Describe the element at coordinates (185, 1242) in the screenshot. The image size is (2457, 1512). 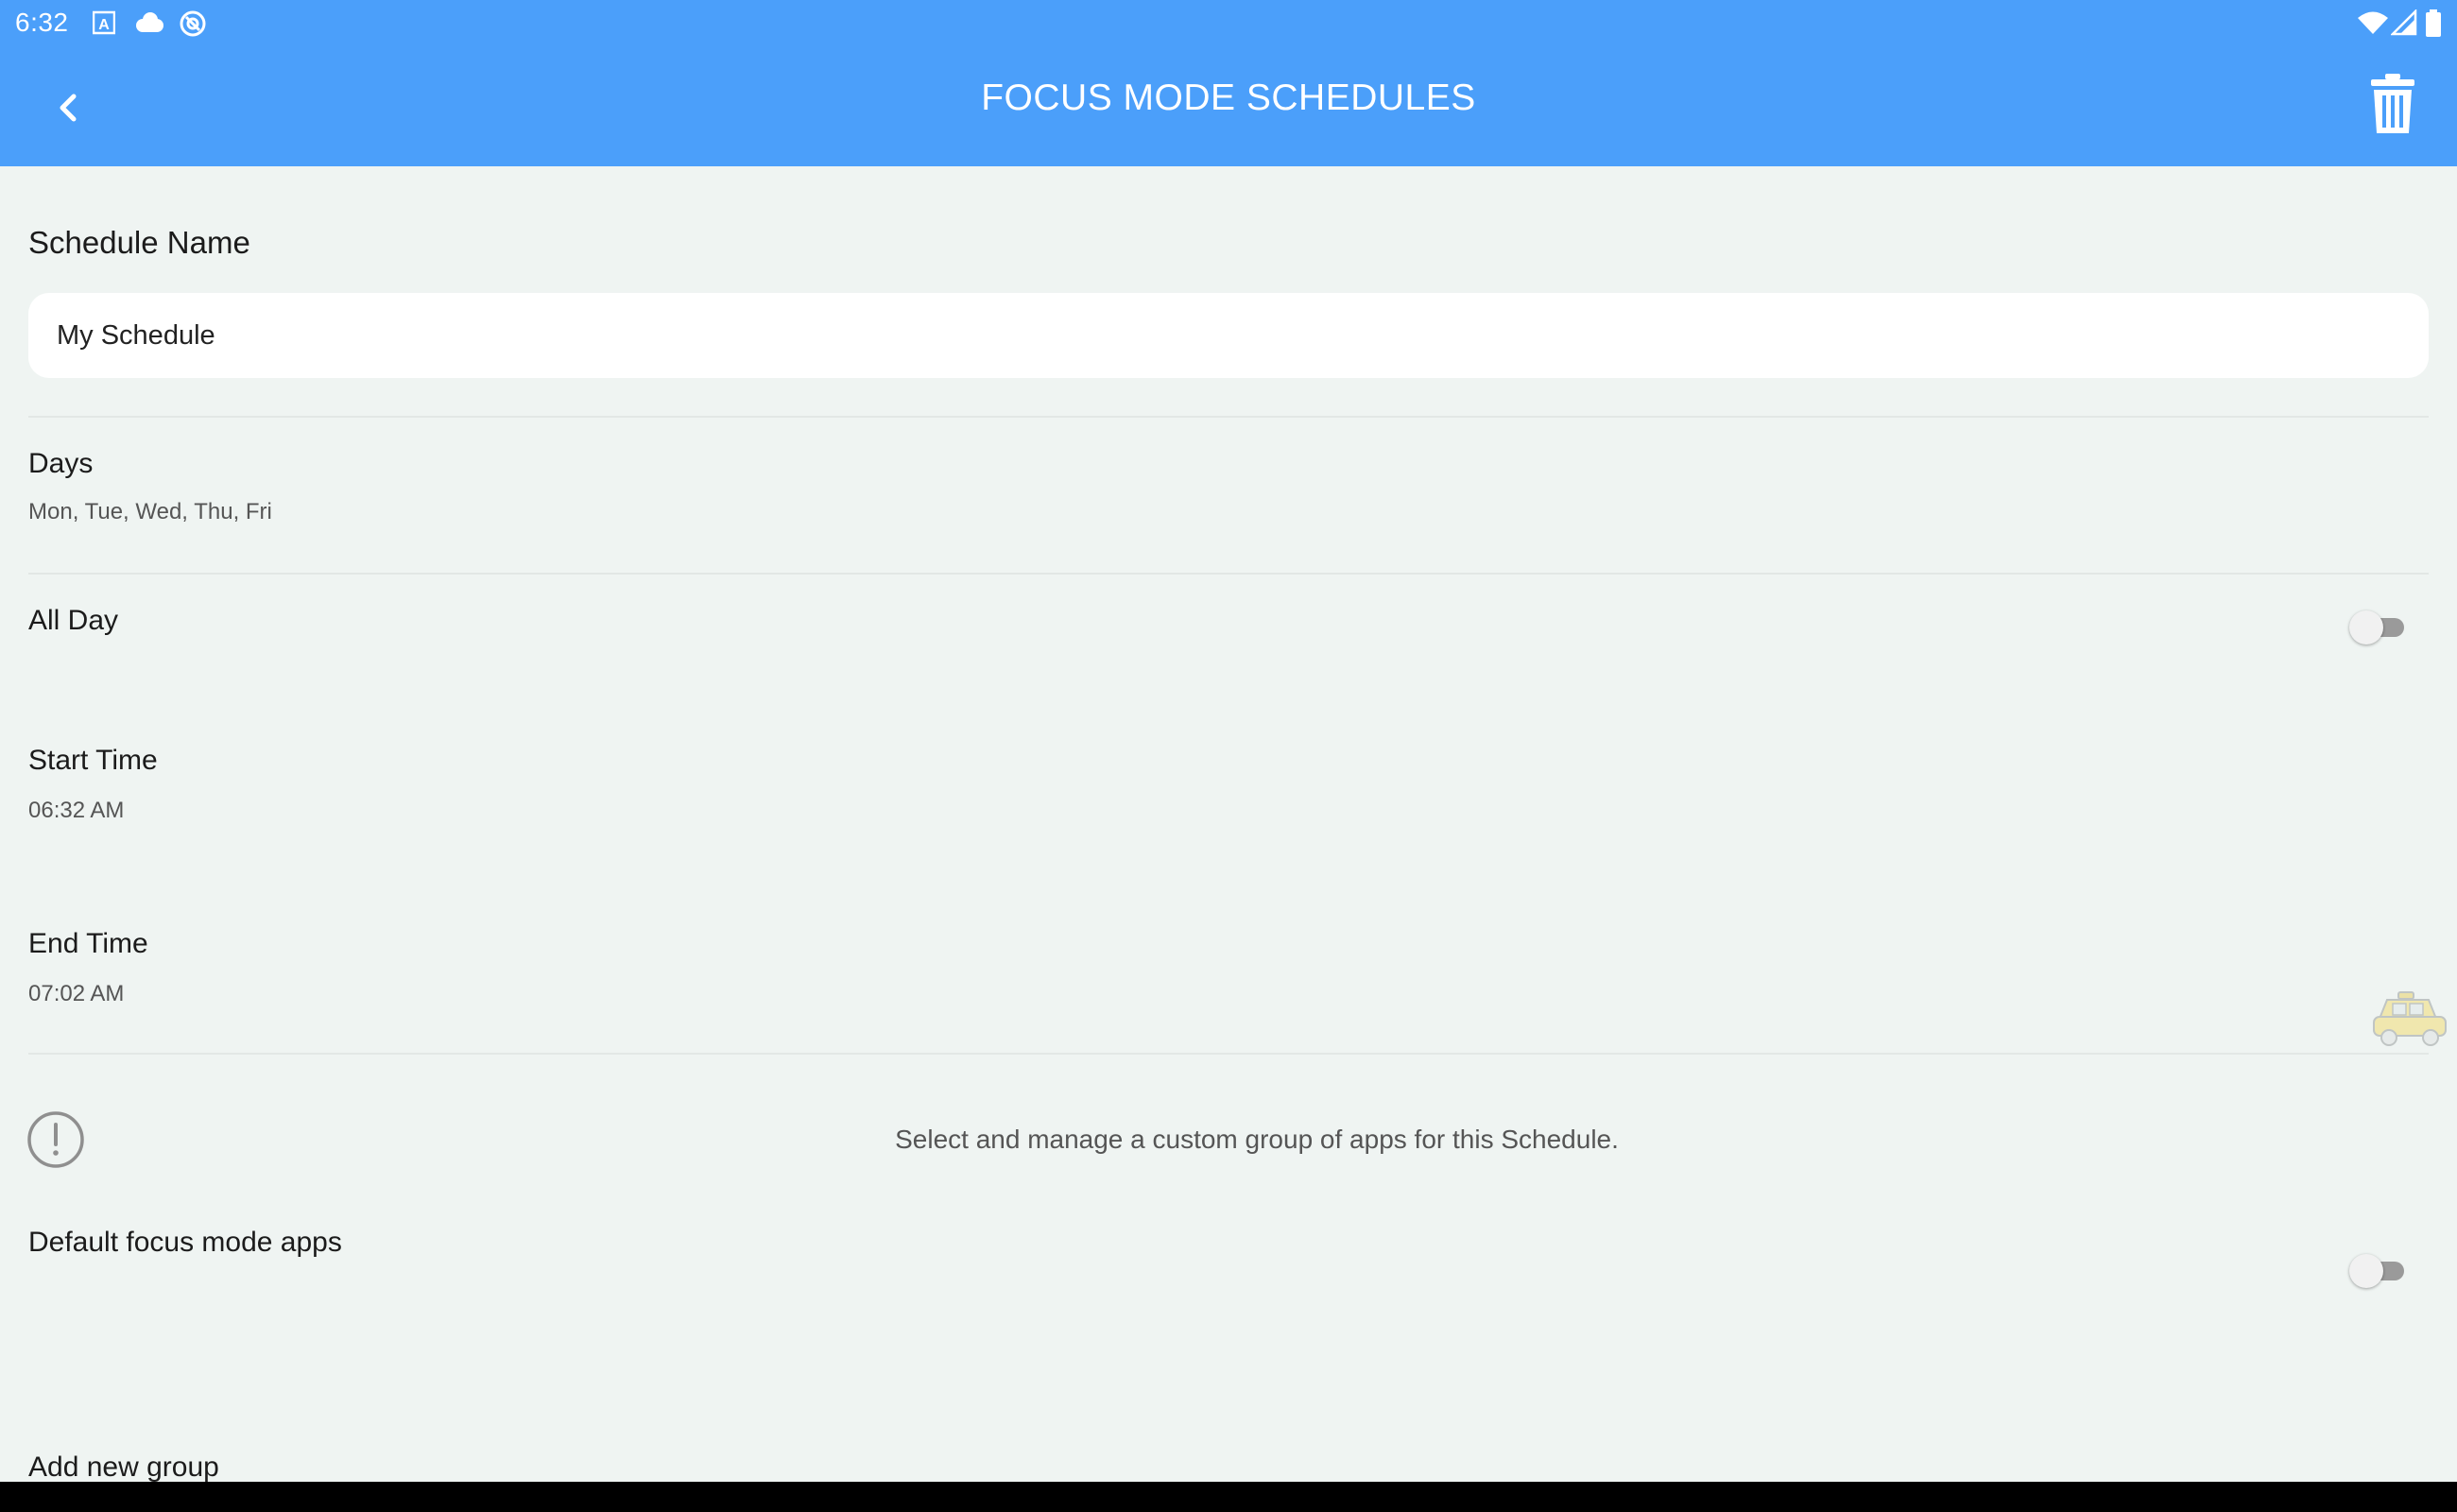
I see `default-apps-label: Default focus mode apps` at that location.